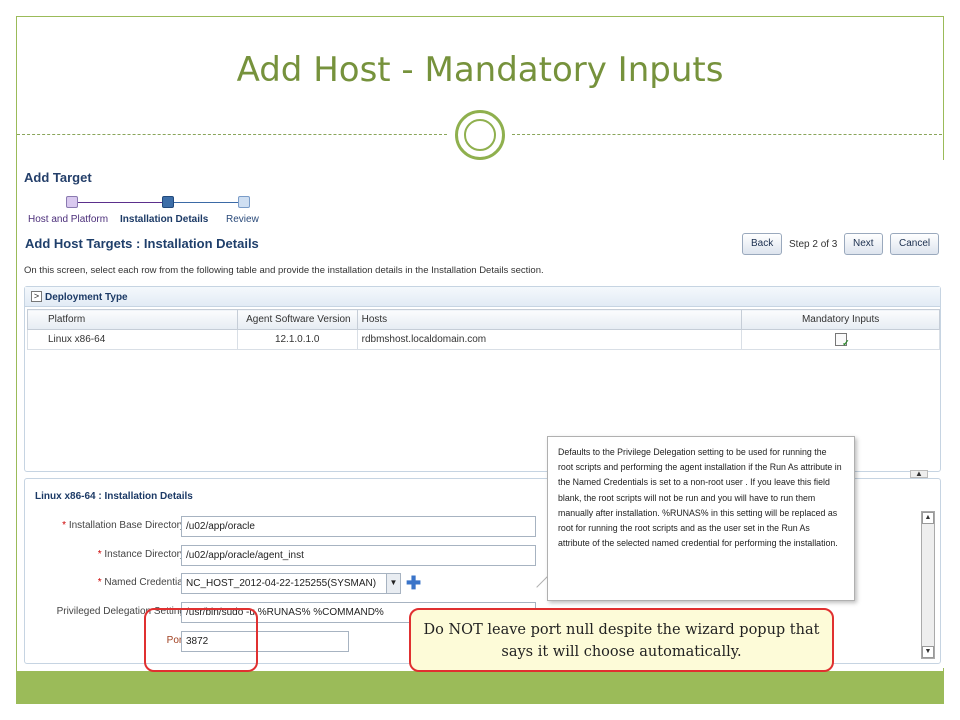 This screenshot has height=720, width=960. Describe the element at coordinates (549, 339) in the screenshot. I see `cell-hosts: rdbmshost.localdomain.com` at that location.